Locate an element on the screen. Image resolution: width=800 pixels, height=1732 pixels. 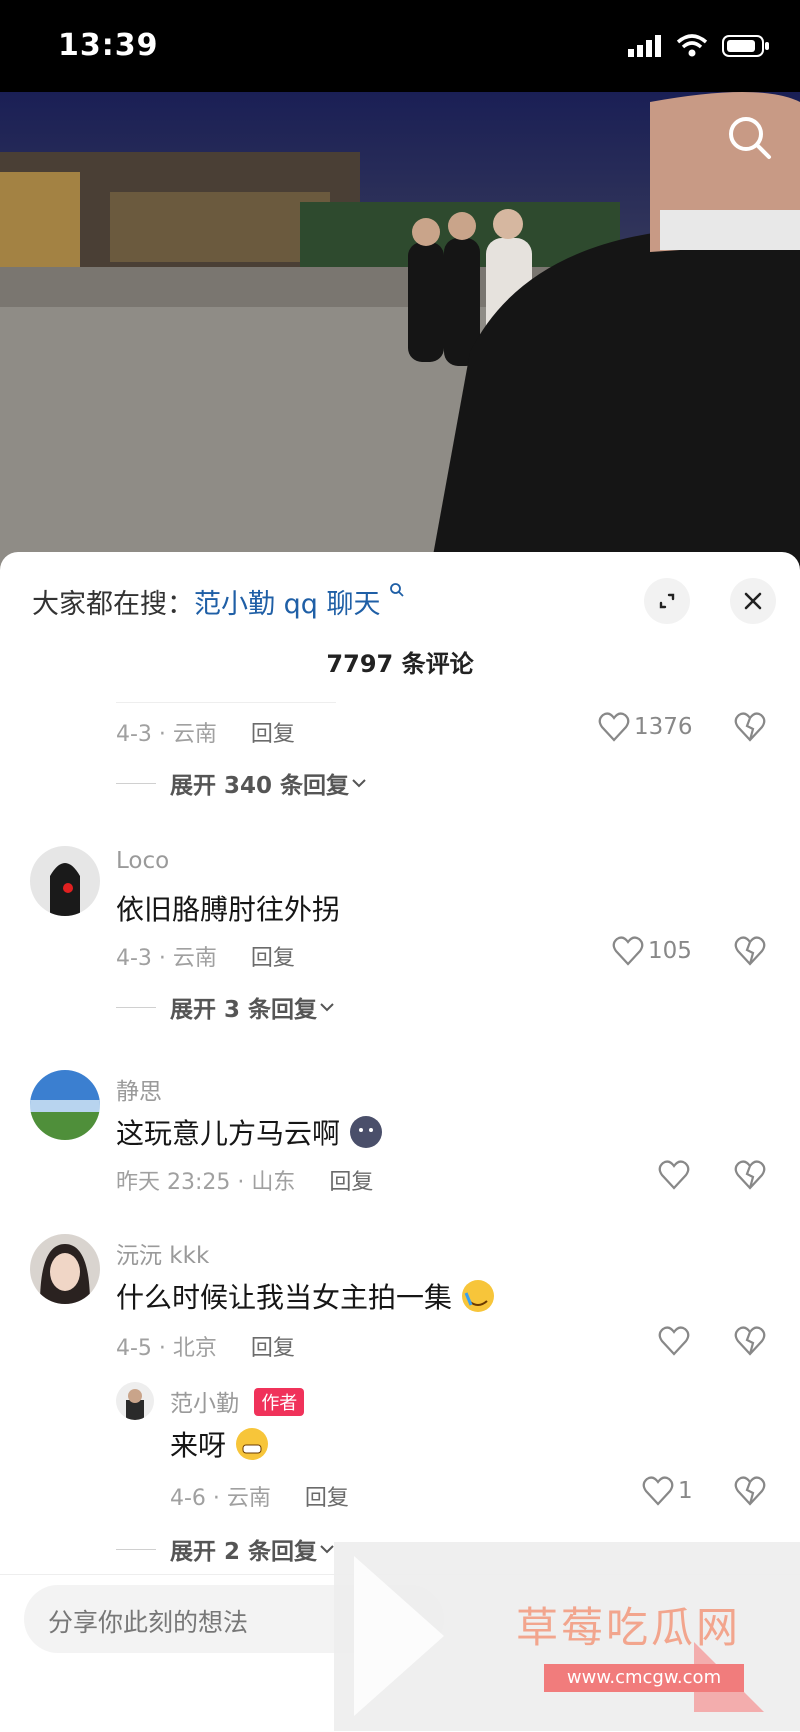
like-count: 105 is located at coordinates (670, 951).